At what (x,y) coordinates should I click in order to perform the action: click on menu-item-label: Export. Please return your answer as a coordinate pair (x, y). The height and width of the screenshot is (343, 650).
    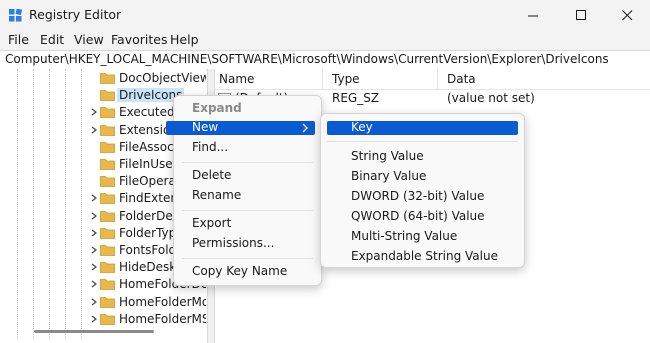
    Looking at the image, I should click on (212, 223).